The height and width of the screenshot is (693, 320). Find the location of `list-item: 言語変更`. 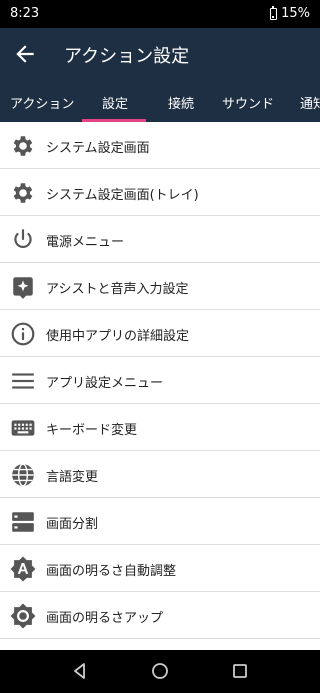

list-item: 言語変更 is located at coordinates (160, 474).